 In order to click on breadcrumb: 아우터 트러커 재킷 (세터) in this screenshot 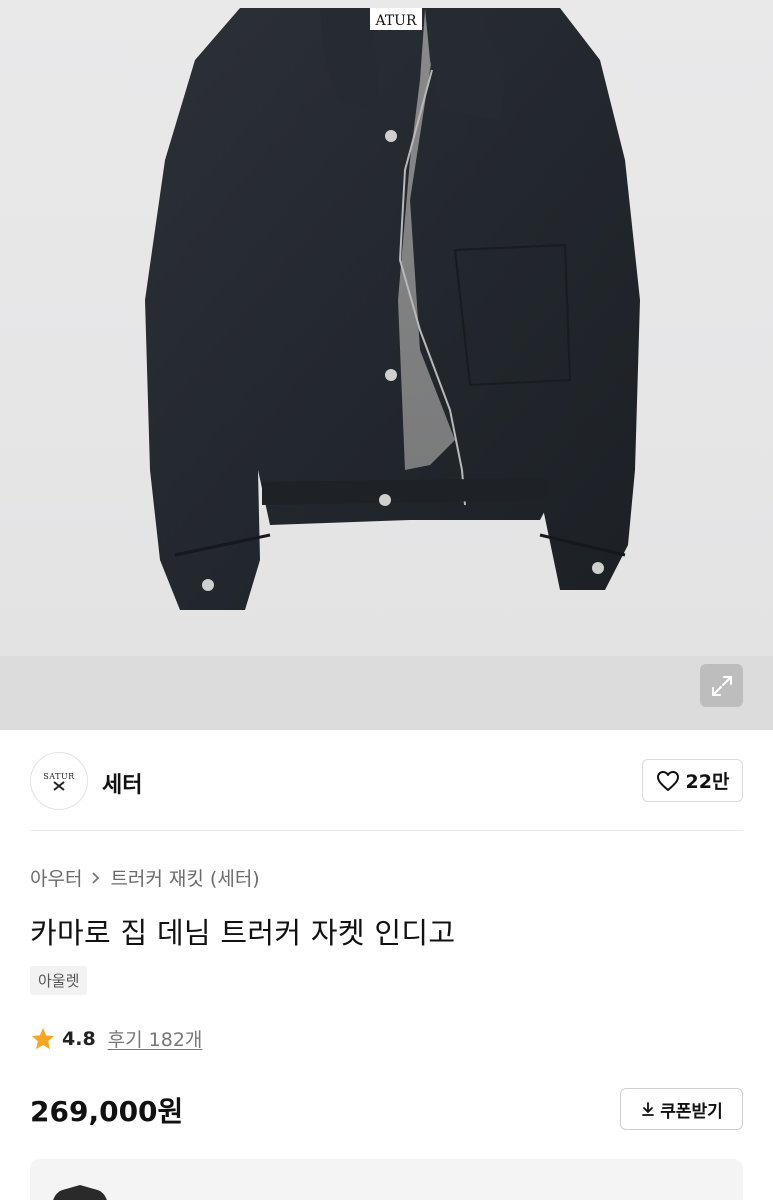, I will do `click(145, 877)`.